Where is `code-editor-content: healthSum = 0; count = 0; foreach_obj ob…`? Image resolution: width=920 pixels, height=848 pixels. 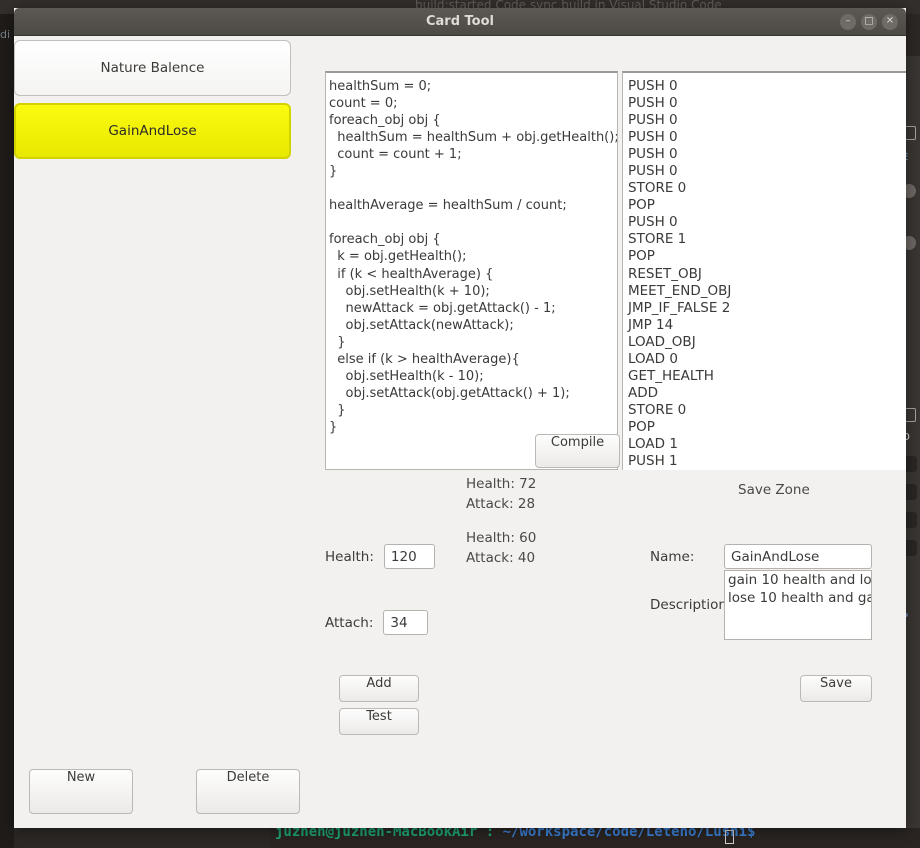 code-editor-content: healthSum = 0; count = 0; foreach_obj ob… is located at coordinates (473, 257).